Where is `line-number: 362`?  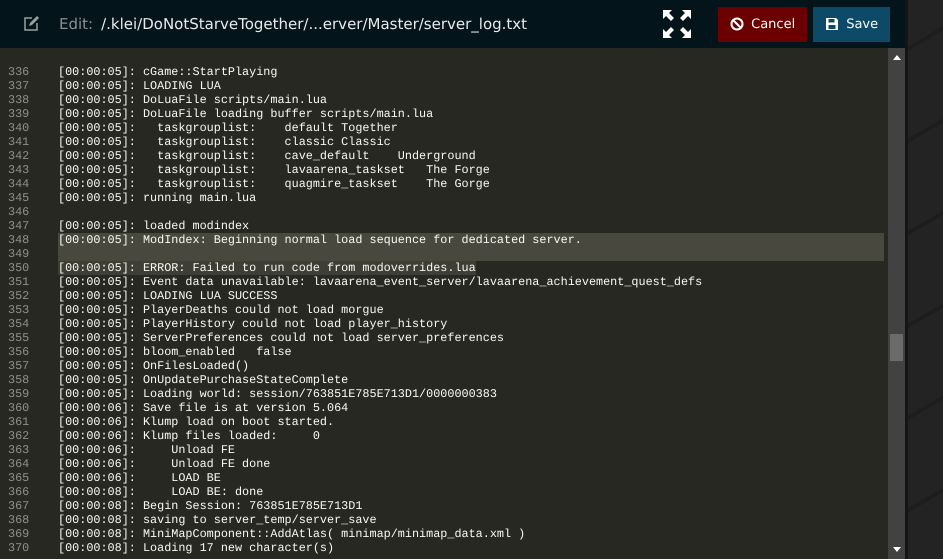 line-number: 362 is located at coordinates (18, 436).